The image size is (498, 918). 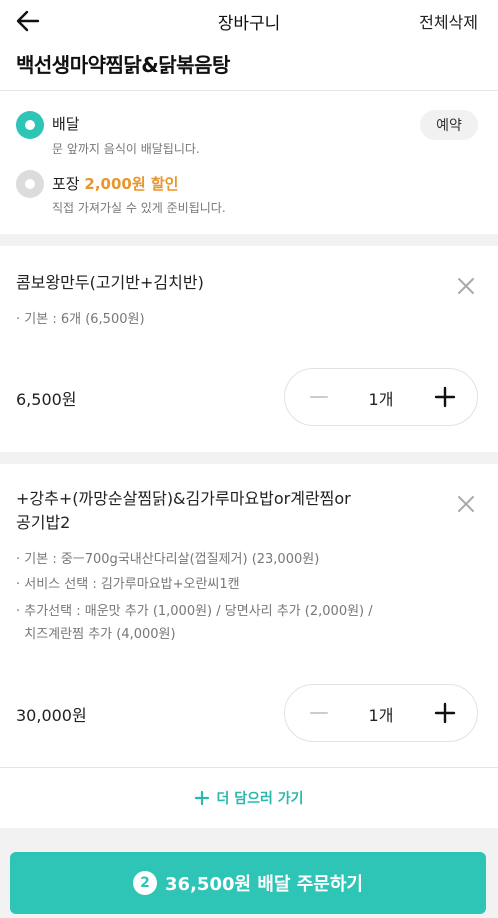 I want to click on add-more-button: 더 담으러 가기, so click(x=249, y=798).